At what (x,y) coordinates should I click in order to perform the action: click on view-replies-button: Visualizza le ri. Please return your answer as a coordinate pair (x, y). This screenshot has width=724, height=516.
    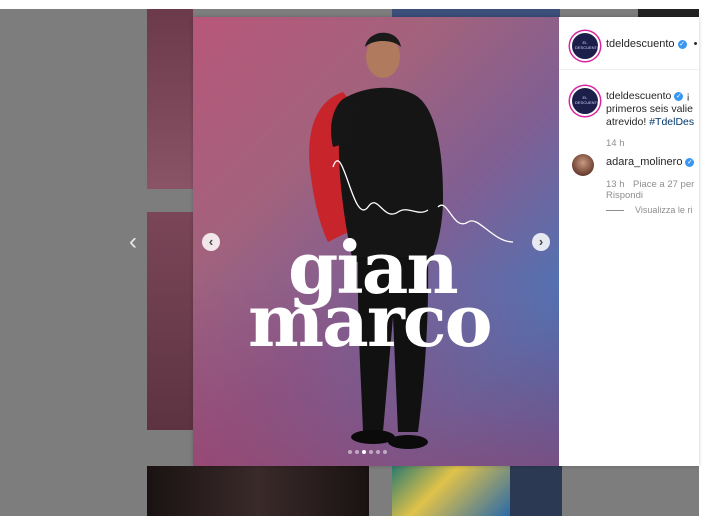
    Looking at the image, I should click on (663, 210).